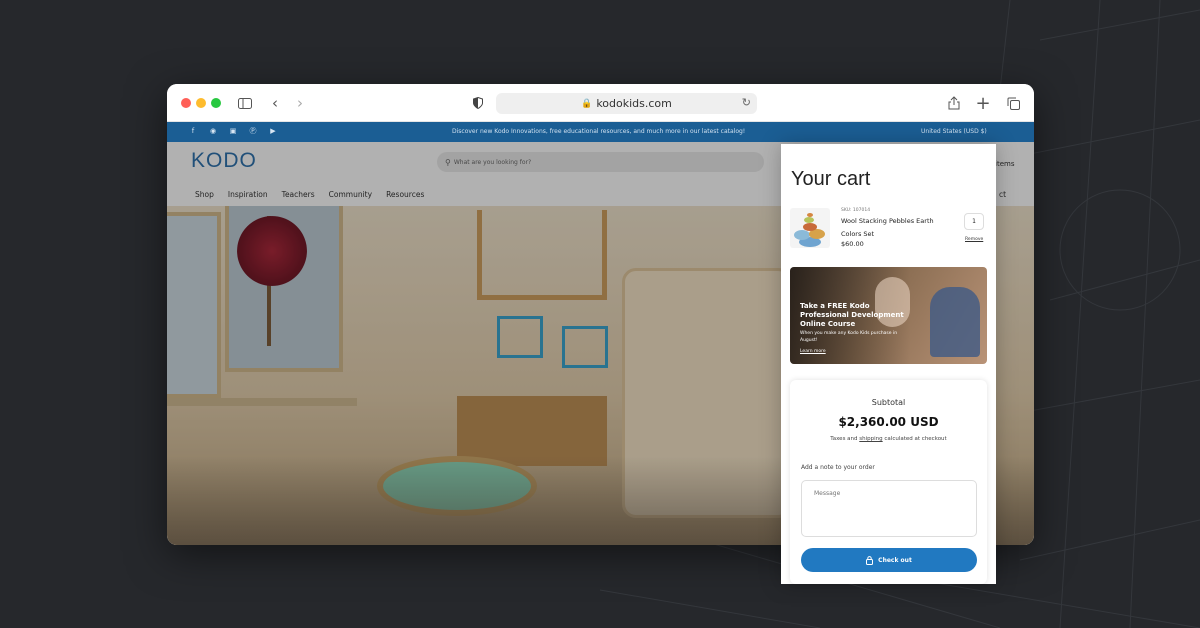 This screenshot has height=628, width=1200. I want to click on forward-icon: ›, so click(300, 103).